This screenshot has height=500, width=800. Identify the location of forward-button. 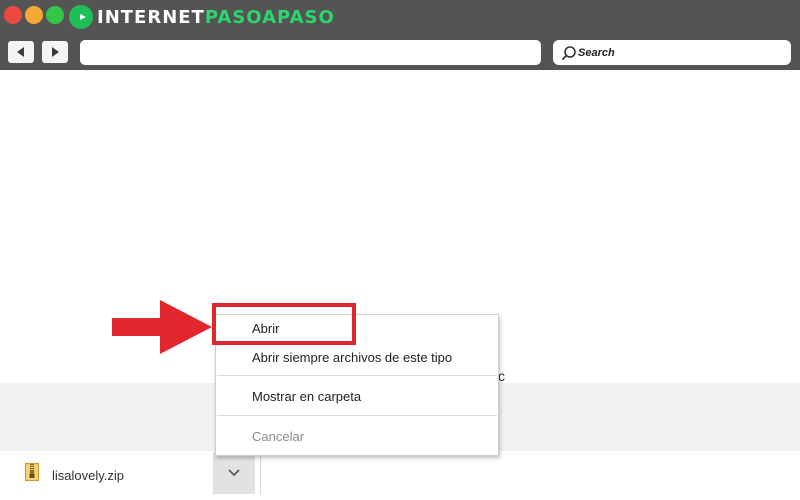
(55, 52).